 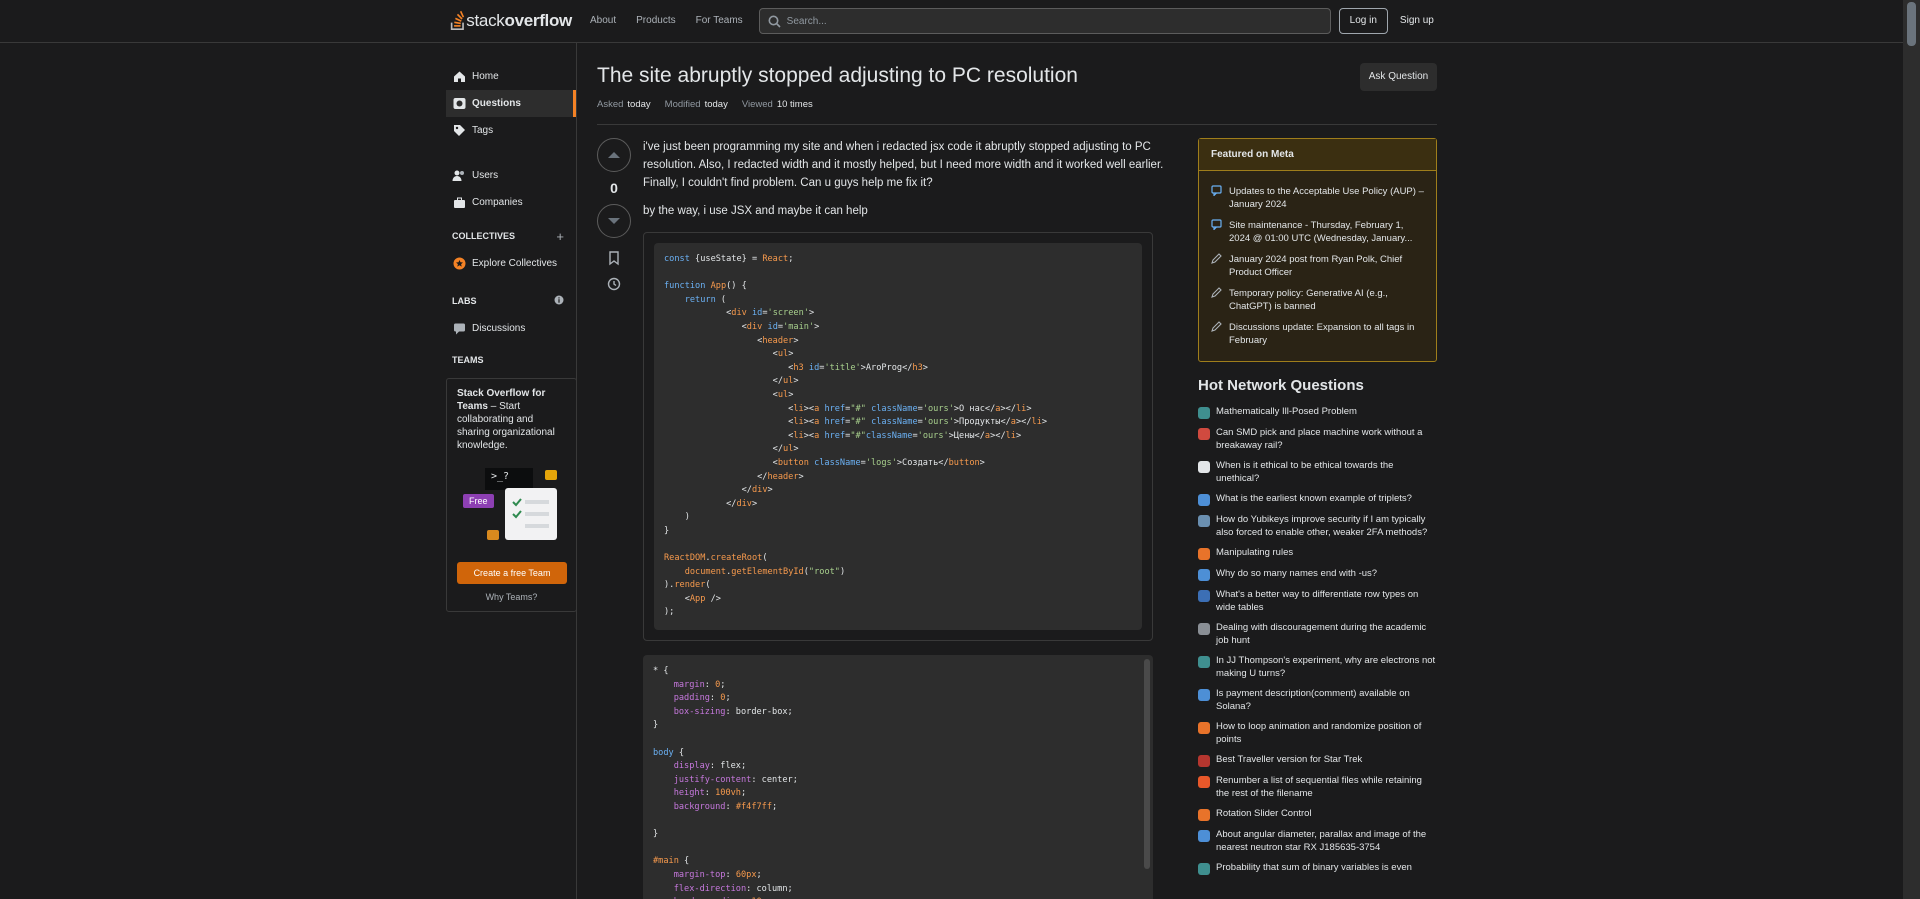 What do you see at coordinates (559, 301) in the screenshot?
I see `info-icon` at bounding box center [559, 301].